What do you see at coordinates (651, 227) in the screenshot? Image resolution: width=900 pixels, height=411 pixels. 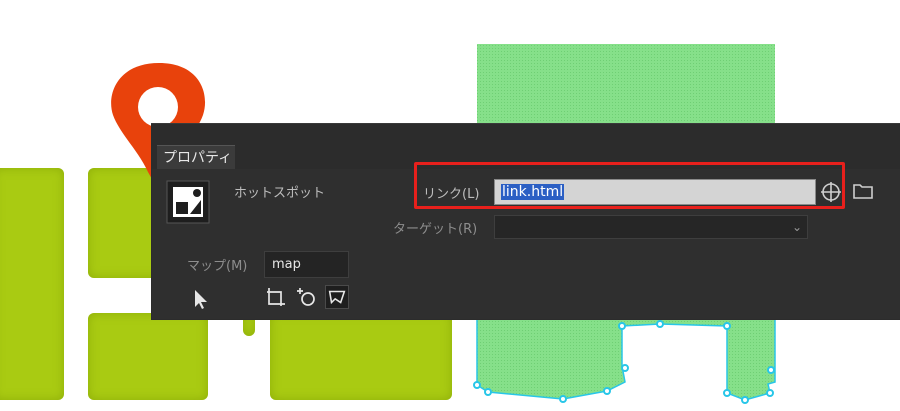 I see `target-select` at bounding box center [651, 227].